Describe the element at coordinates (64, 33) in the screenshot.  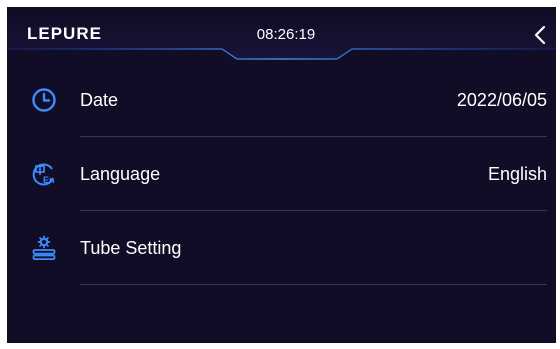
I see `brand-logo: LEPURE` at that location.